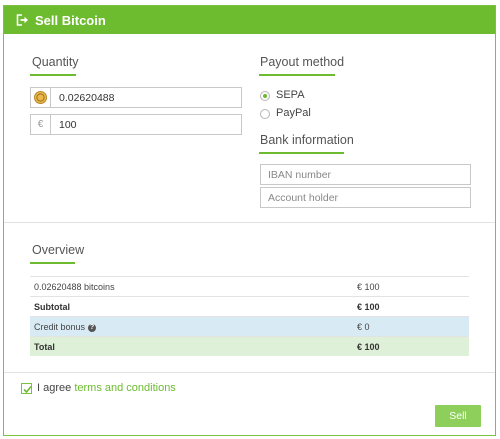  I want to click on row-value: € 0, so click(363, 327).